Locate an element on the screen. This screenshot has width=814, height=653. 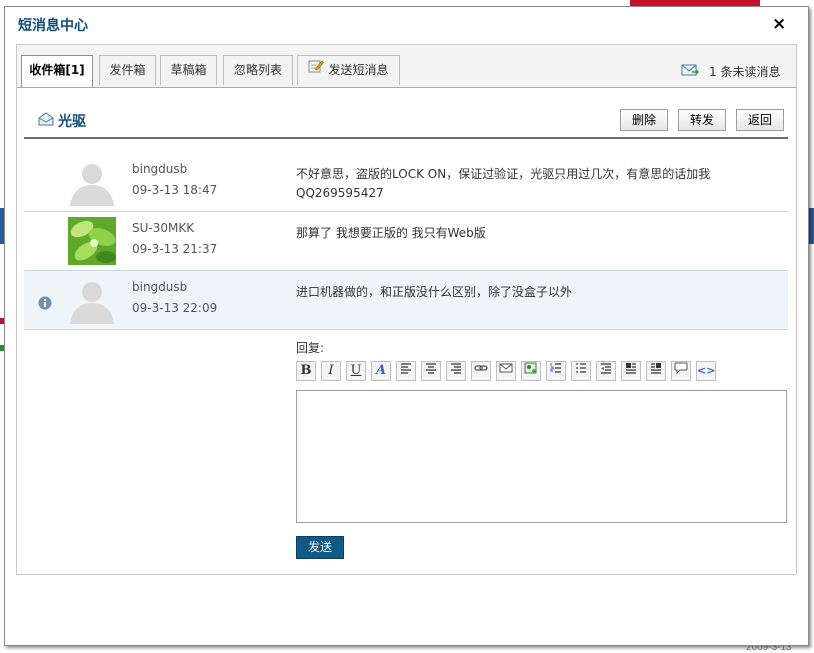
underline-icon: U is located at coordinates (356, 371).